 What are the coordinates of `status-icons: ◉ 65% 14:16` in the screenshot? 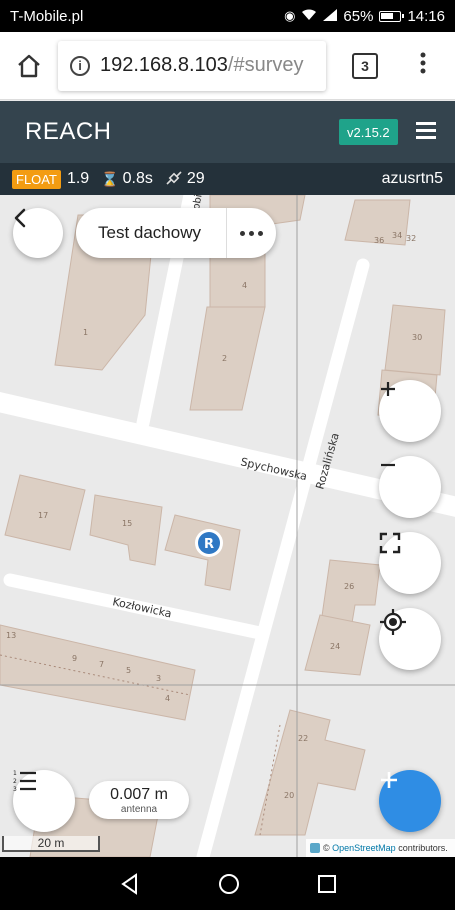 It's located at (364, 16).